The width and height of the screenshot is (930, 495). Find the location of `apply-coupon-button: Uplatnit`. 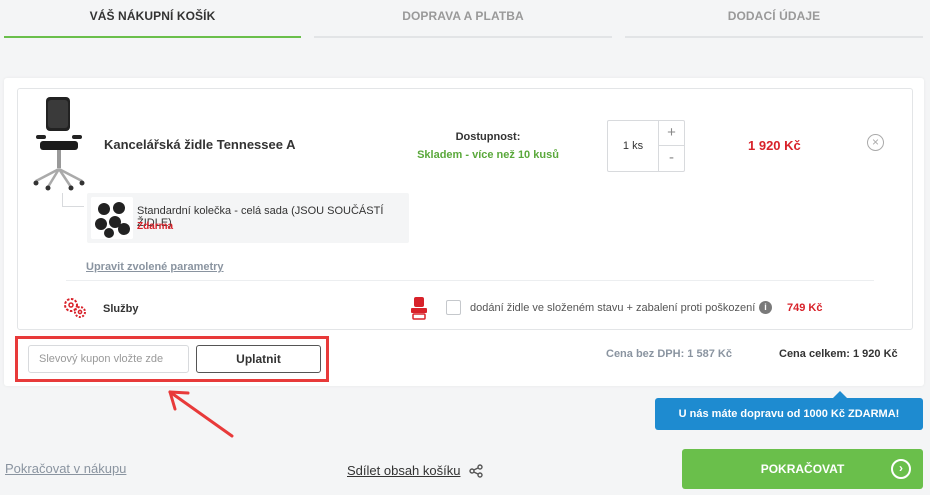

apply-coupon-button: Uplatnit is located at coordinates (258, 359).